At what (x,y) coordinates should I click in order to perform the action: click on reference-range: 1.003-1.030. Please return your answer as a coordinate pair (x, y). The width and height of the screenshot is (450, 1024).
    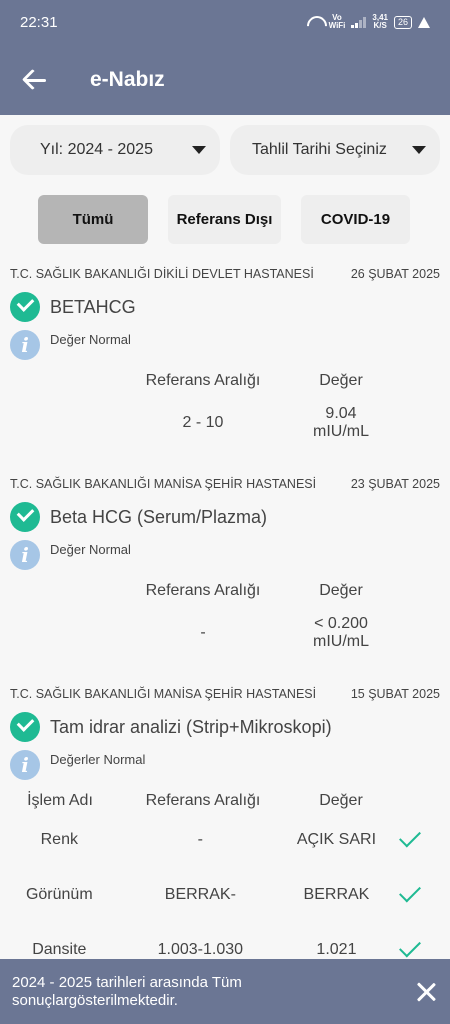
    Looking at the image, I should click on (200, 949).